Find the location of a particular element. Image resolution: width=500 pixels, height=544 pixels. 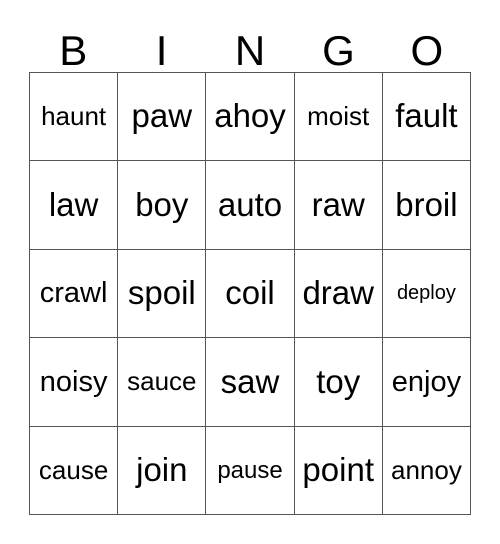

bingo-header-letter-b: B is located at coordinates (73, 50).